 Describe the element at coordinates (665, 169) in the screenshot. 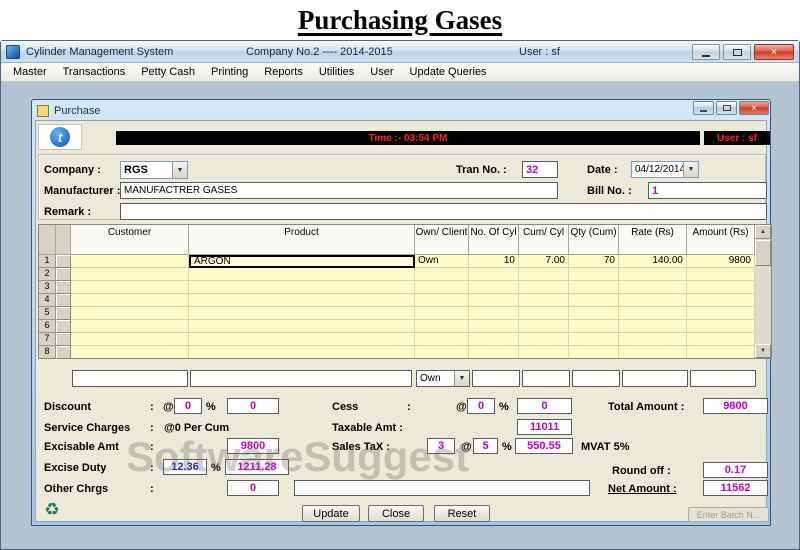

I see `date-select: 04/12/2014 ▼` at that location.